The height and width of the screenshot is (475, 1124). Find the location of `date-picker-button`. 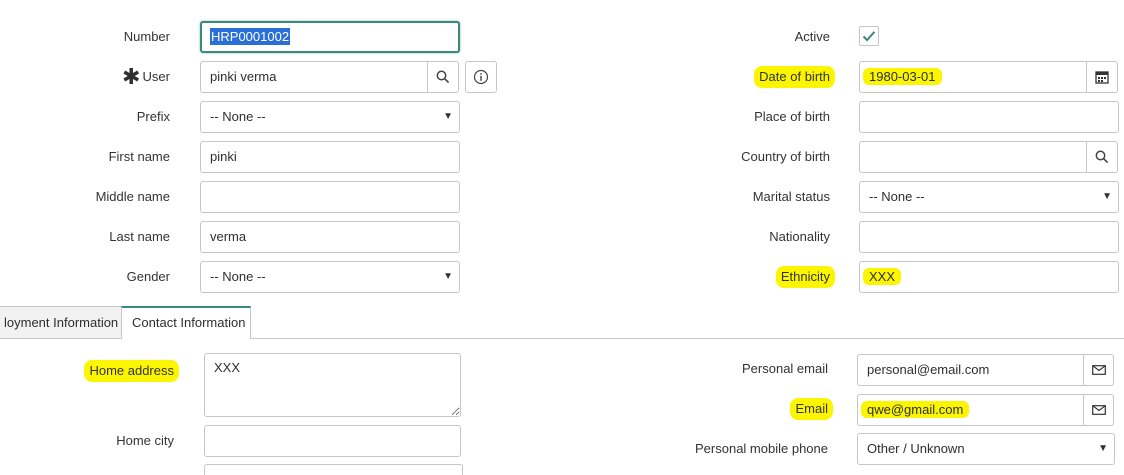

date-picker-button is located at coordinates (1102, 77).